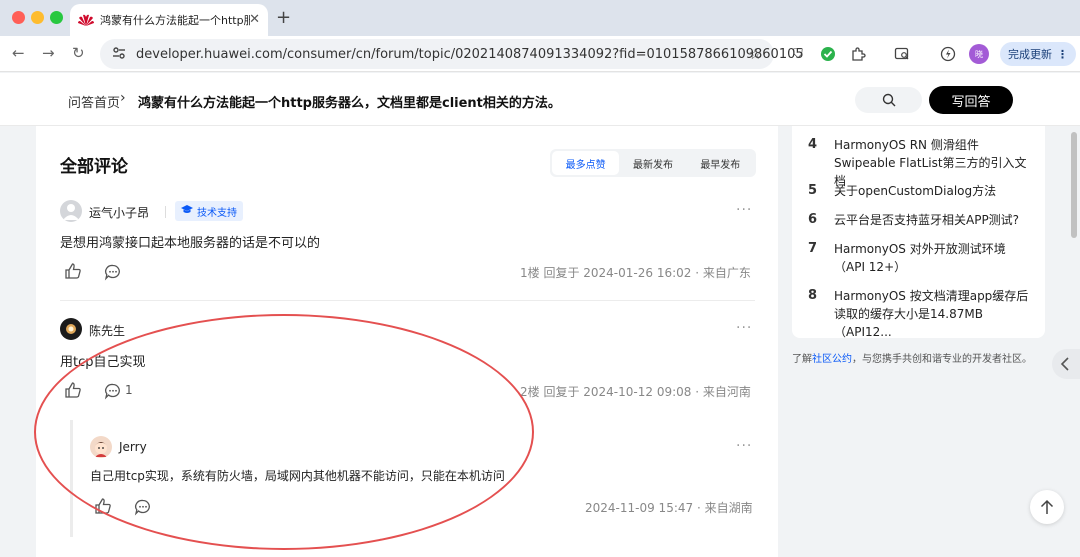 This screenshot has height=557, width=1080. What do you see at coordinates (94, 101) in the screenshot?
I see `breadcrumb-home-link: 问答首页` at bounding box center [94, 101].